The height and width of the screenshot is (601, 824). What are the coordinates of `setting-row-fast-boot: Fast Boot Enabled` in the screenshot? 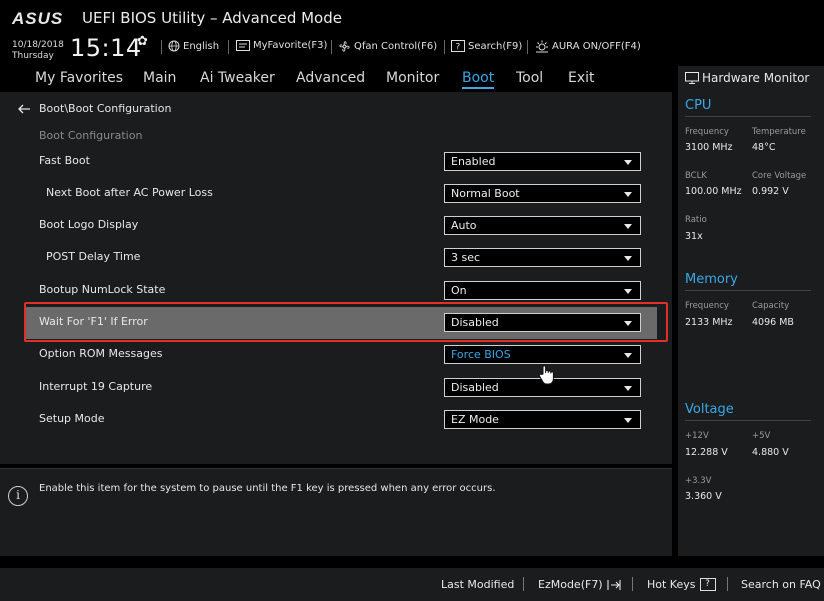 It's located at (340, 162).